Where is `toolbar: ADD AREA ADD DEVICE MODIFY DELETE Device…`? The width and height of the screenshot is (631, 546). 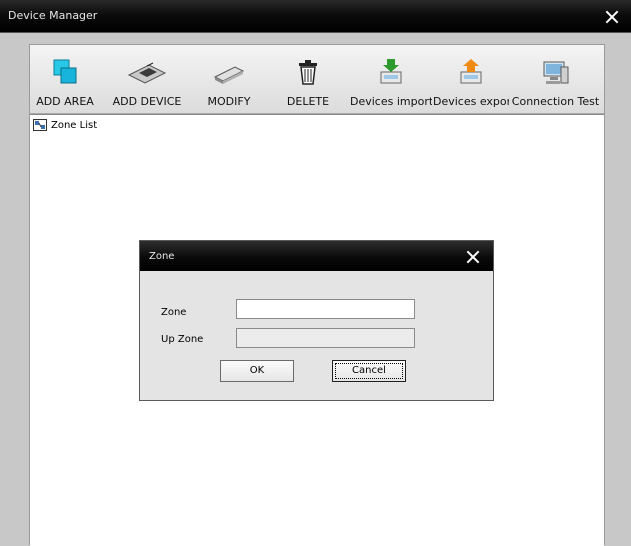
toolbar: ADD AREA ADD DEVICE MODIFY DELETE Device… is located at coordinates (317, 79).